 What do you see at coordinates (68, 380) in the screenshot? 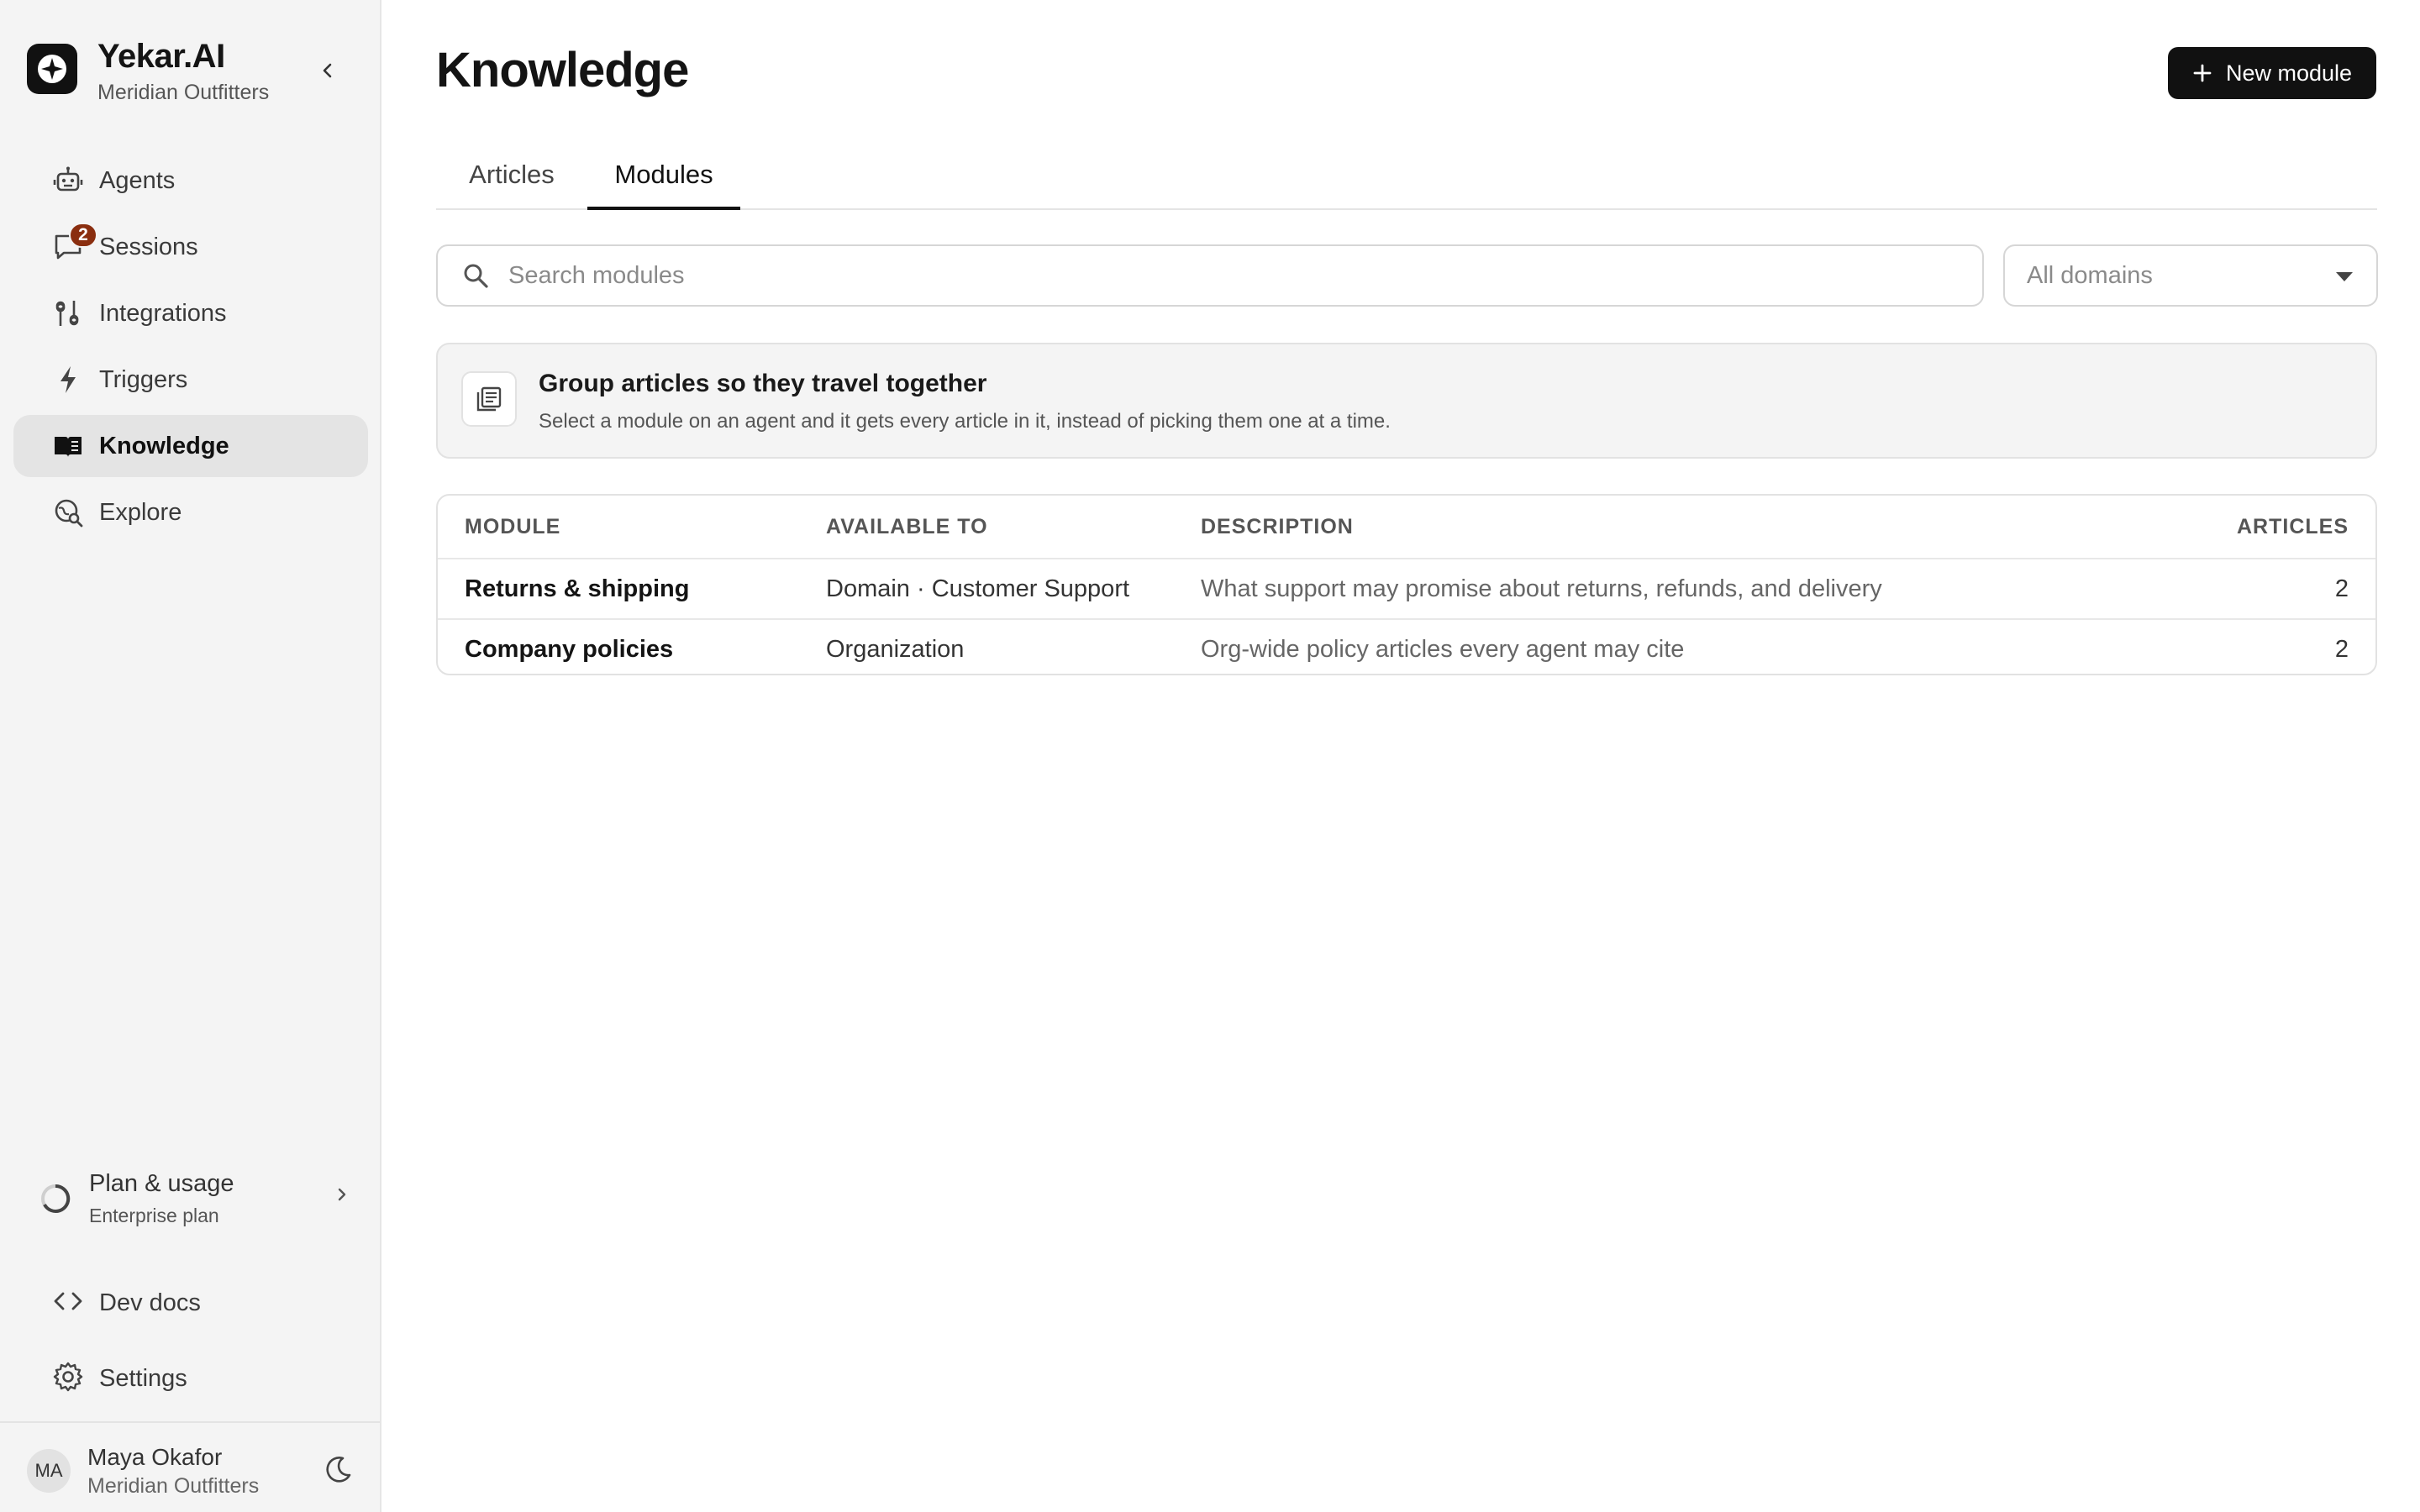
I see `lightning-icon` at bounding box center [68, 380].